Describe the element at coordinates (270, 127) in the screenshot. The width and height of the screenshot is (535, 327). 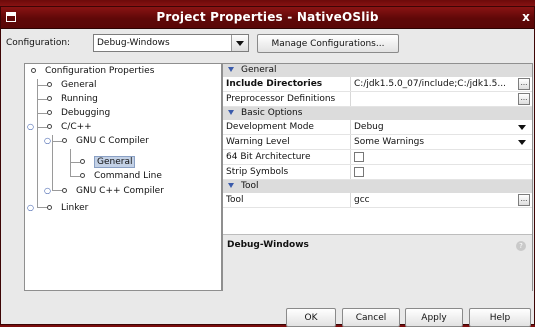
I see `property-name: Development Mode` at that location.